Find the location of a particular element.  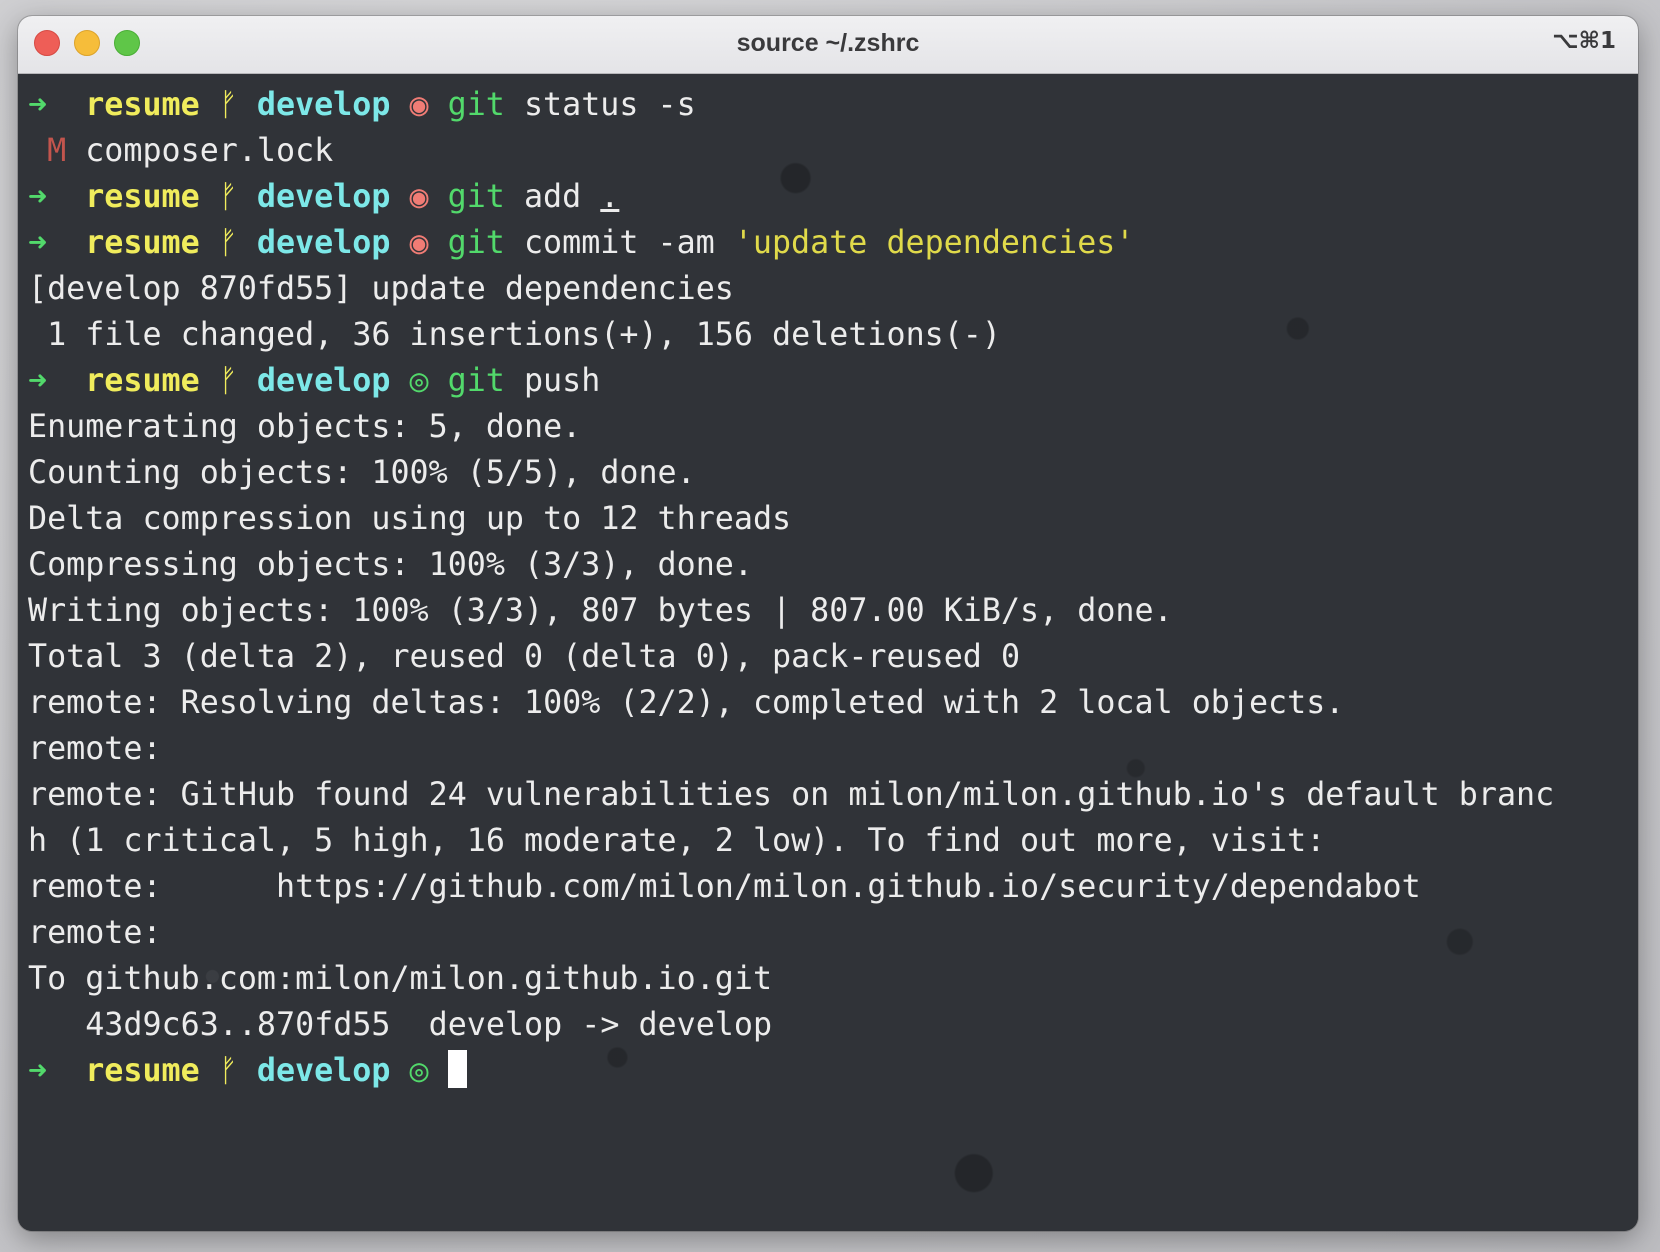

output-line: Delta compression using up to 12 threads is located at coordinates (410, 519).